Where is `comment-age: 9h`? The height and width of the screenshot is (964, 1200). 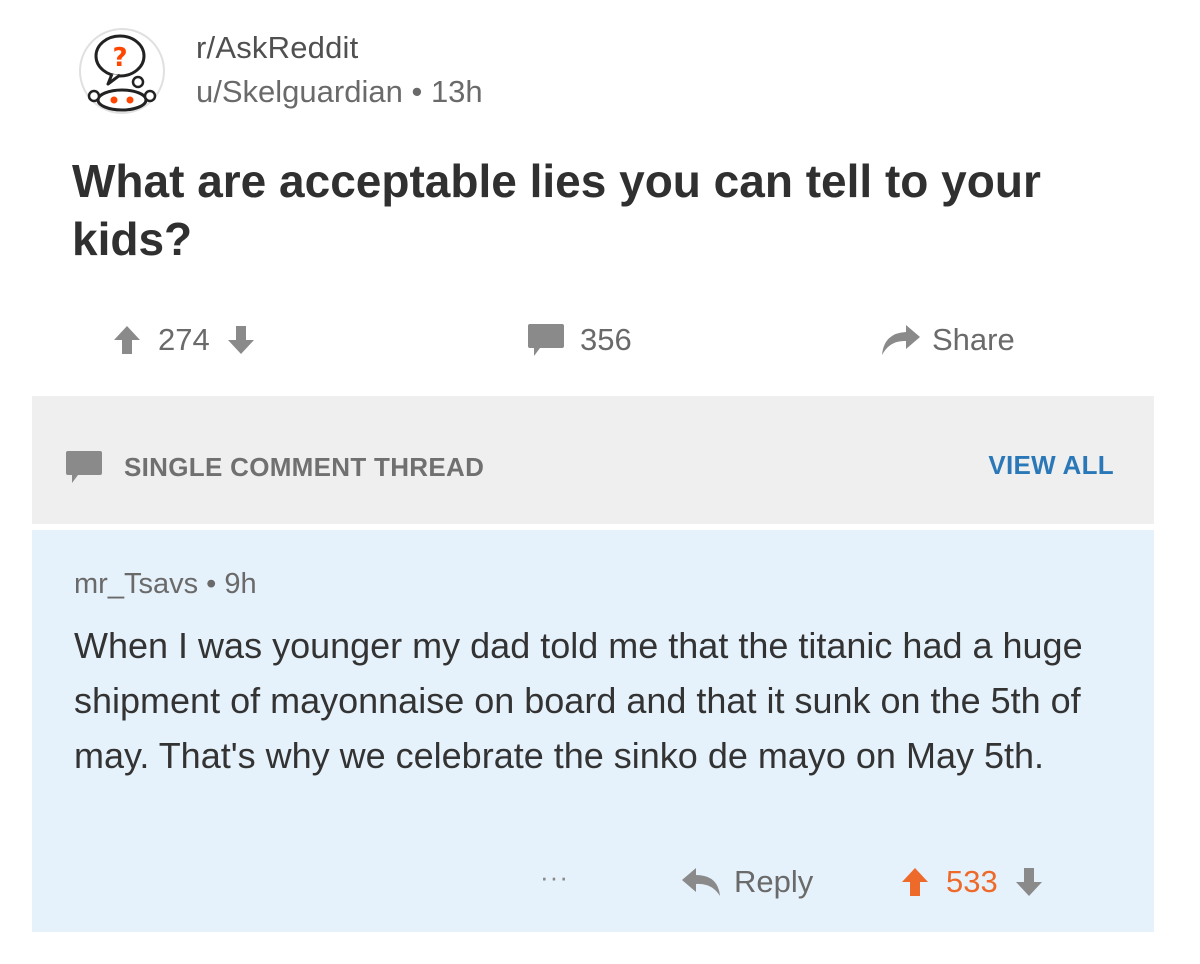
comment-age: 9h is located at coordinates (240, 584).